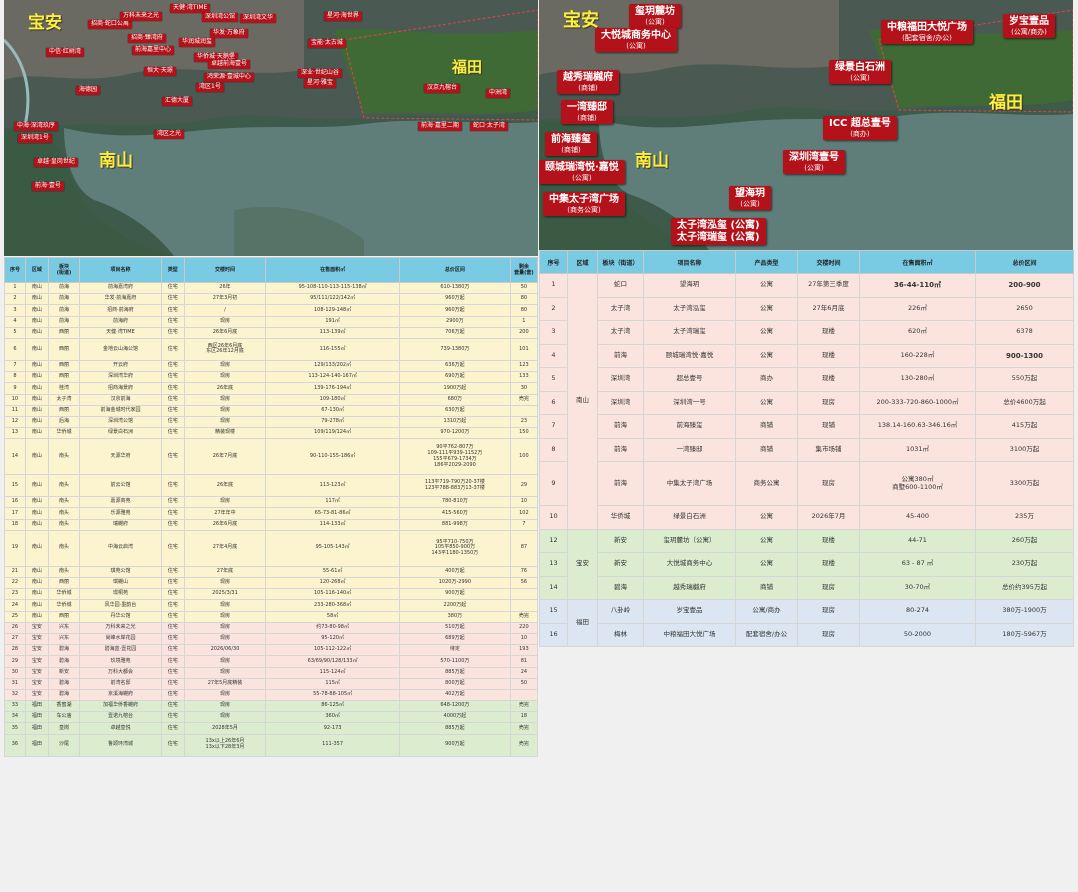 The height and width of the screenshot is (892, 1078). Describe the element at coordinates (120, 594) in the screenshot. I see `table-cell: 璟桐苑` at that location.